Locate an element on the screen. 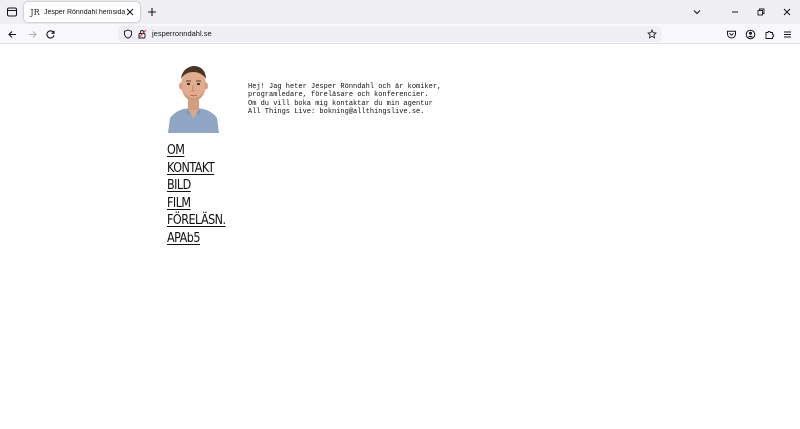 The image size is (800, 429). window-controls is located at coordinates (761, 12).